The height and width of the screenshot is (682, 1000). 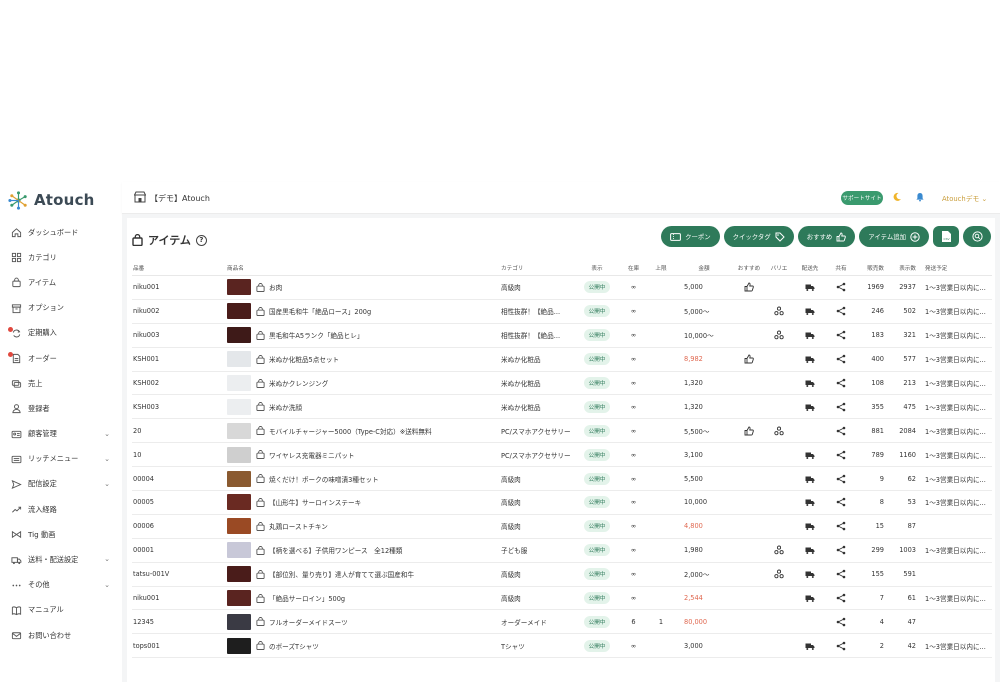 What do you see at coordinates (871, 268) in the screenshot?
I see `header-sold: 販売数` at bounding box center [871, 268].